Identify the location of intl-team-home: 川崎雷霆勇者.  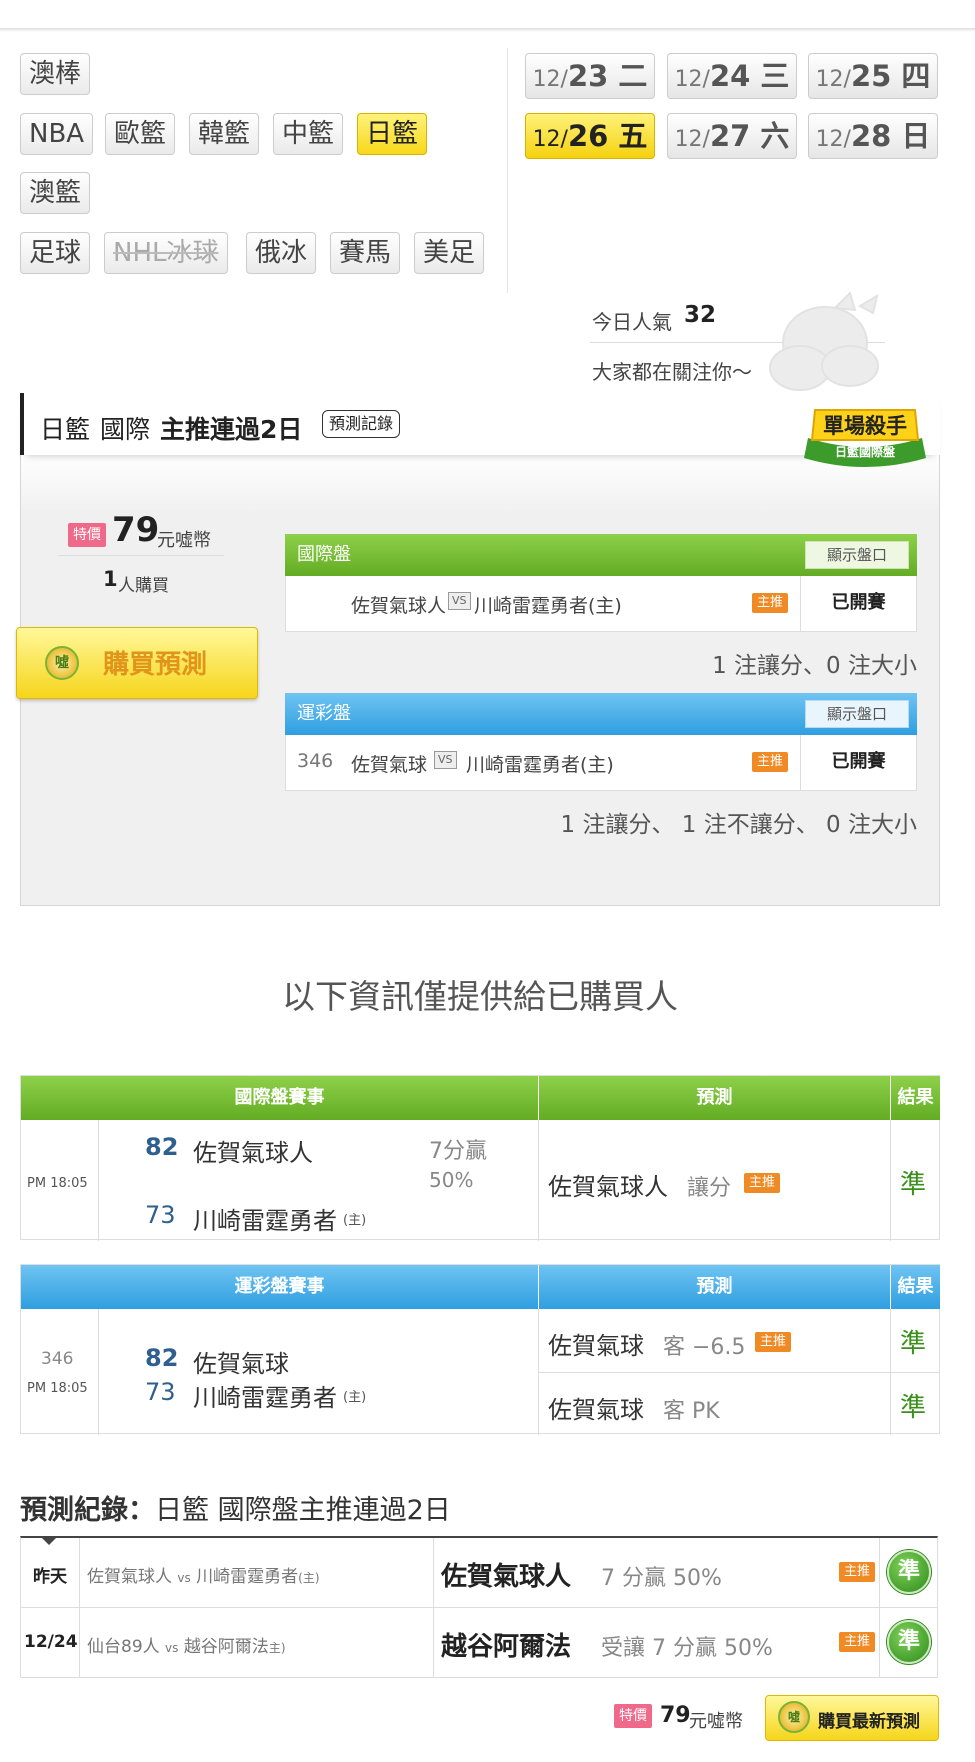
(265, 1221).